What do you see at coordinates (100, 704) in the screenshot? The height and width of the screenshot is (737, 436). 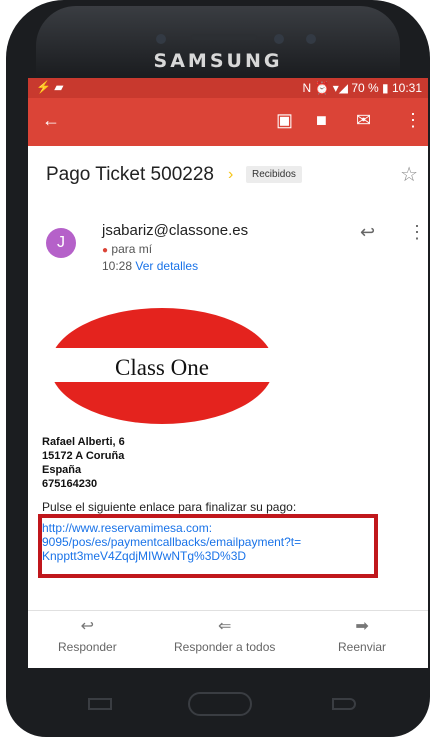 I see `recent-apps-icon` at bounding box center [100, 704].